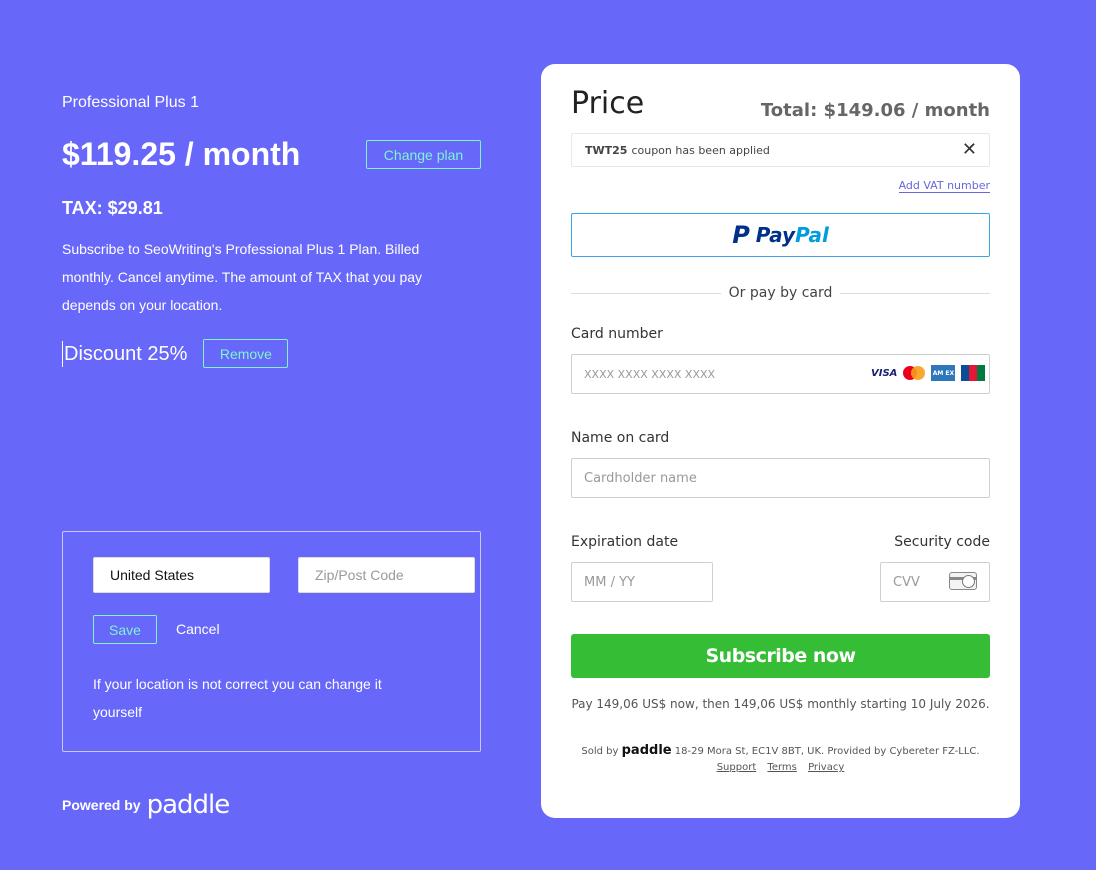 This screenshot has width=1096, height=870. Describe the element at coordinates (125, 629) in the screenshot. I see `save-location-button: Save` at that location.